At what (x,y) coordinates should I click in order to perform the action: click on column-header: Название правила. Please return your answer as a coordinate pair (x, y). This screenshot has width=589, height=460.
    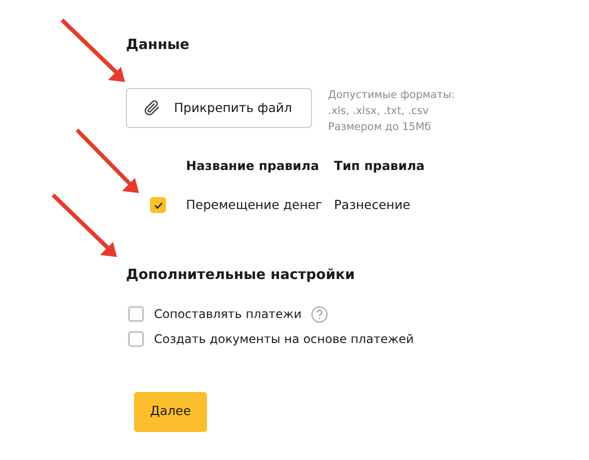
    Looking at the image, I should click on (253, 166).